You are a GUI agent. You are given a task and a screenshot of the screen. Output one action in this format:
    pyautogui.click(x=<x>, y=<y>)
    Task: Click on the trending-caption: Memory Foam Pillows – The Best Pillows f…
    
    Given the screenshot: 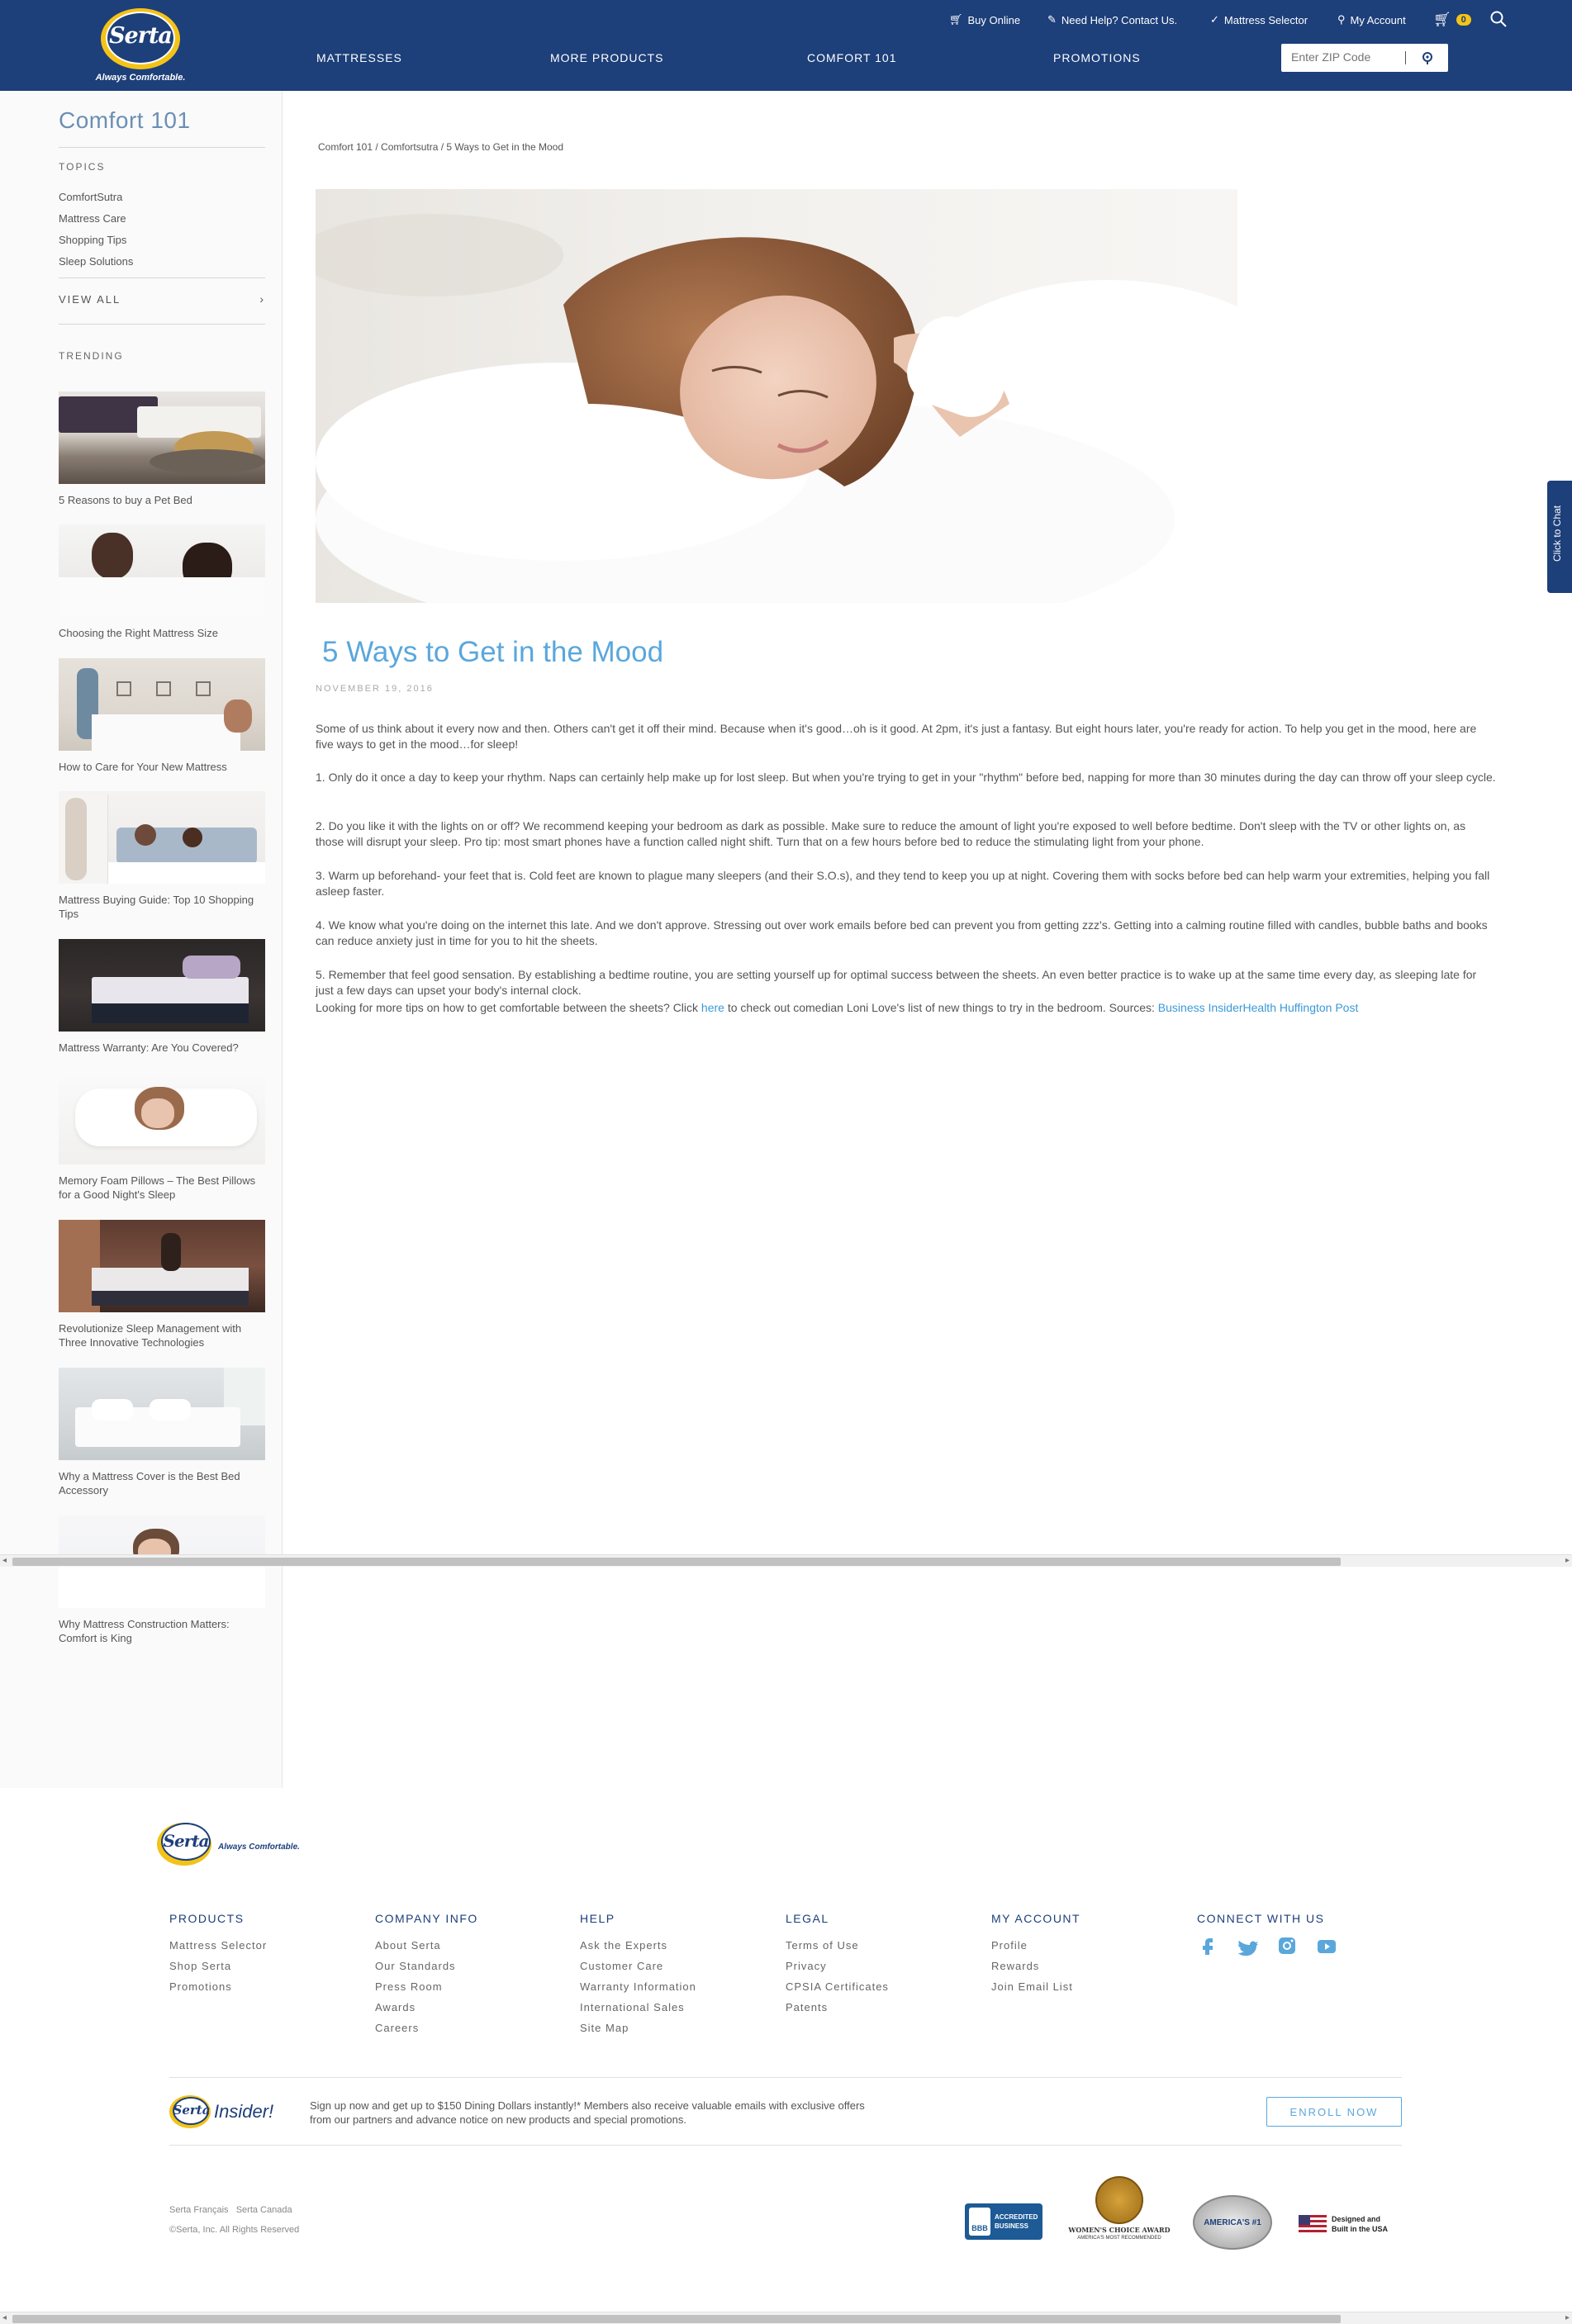 What is the action you would take?
    pyautogui.click(x=157, y=1187)
    